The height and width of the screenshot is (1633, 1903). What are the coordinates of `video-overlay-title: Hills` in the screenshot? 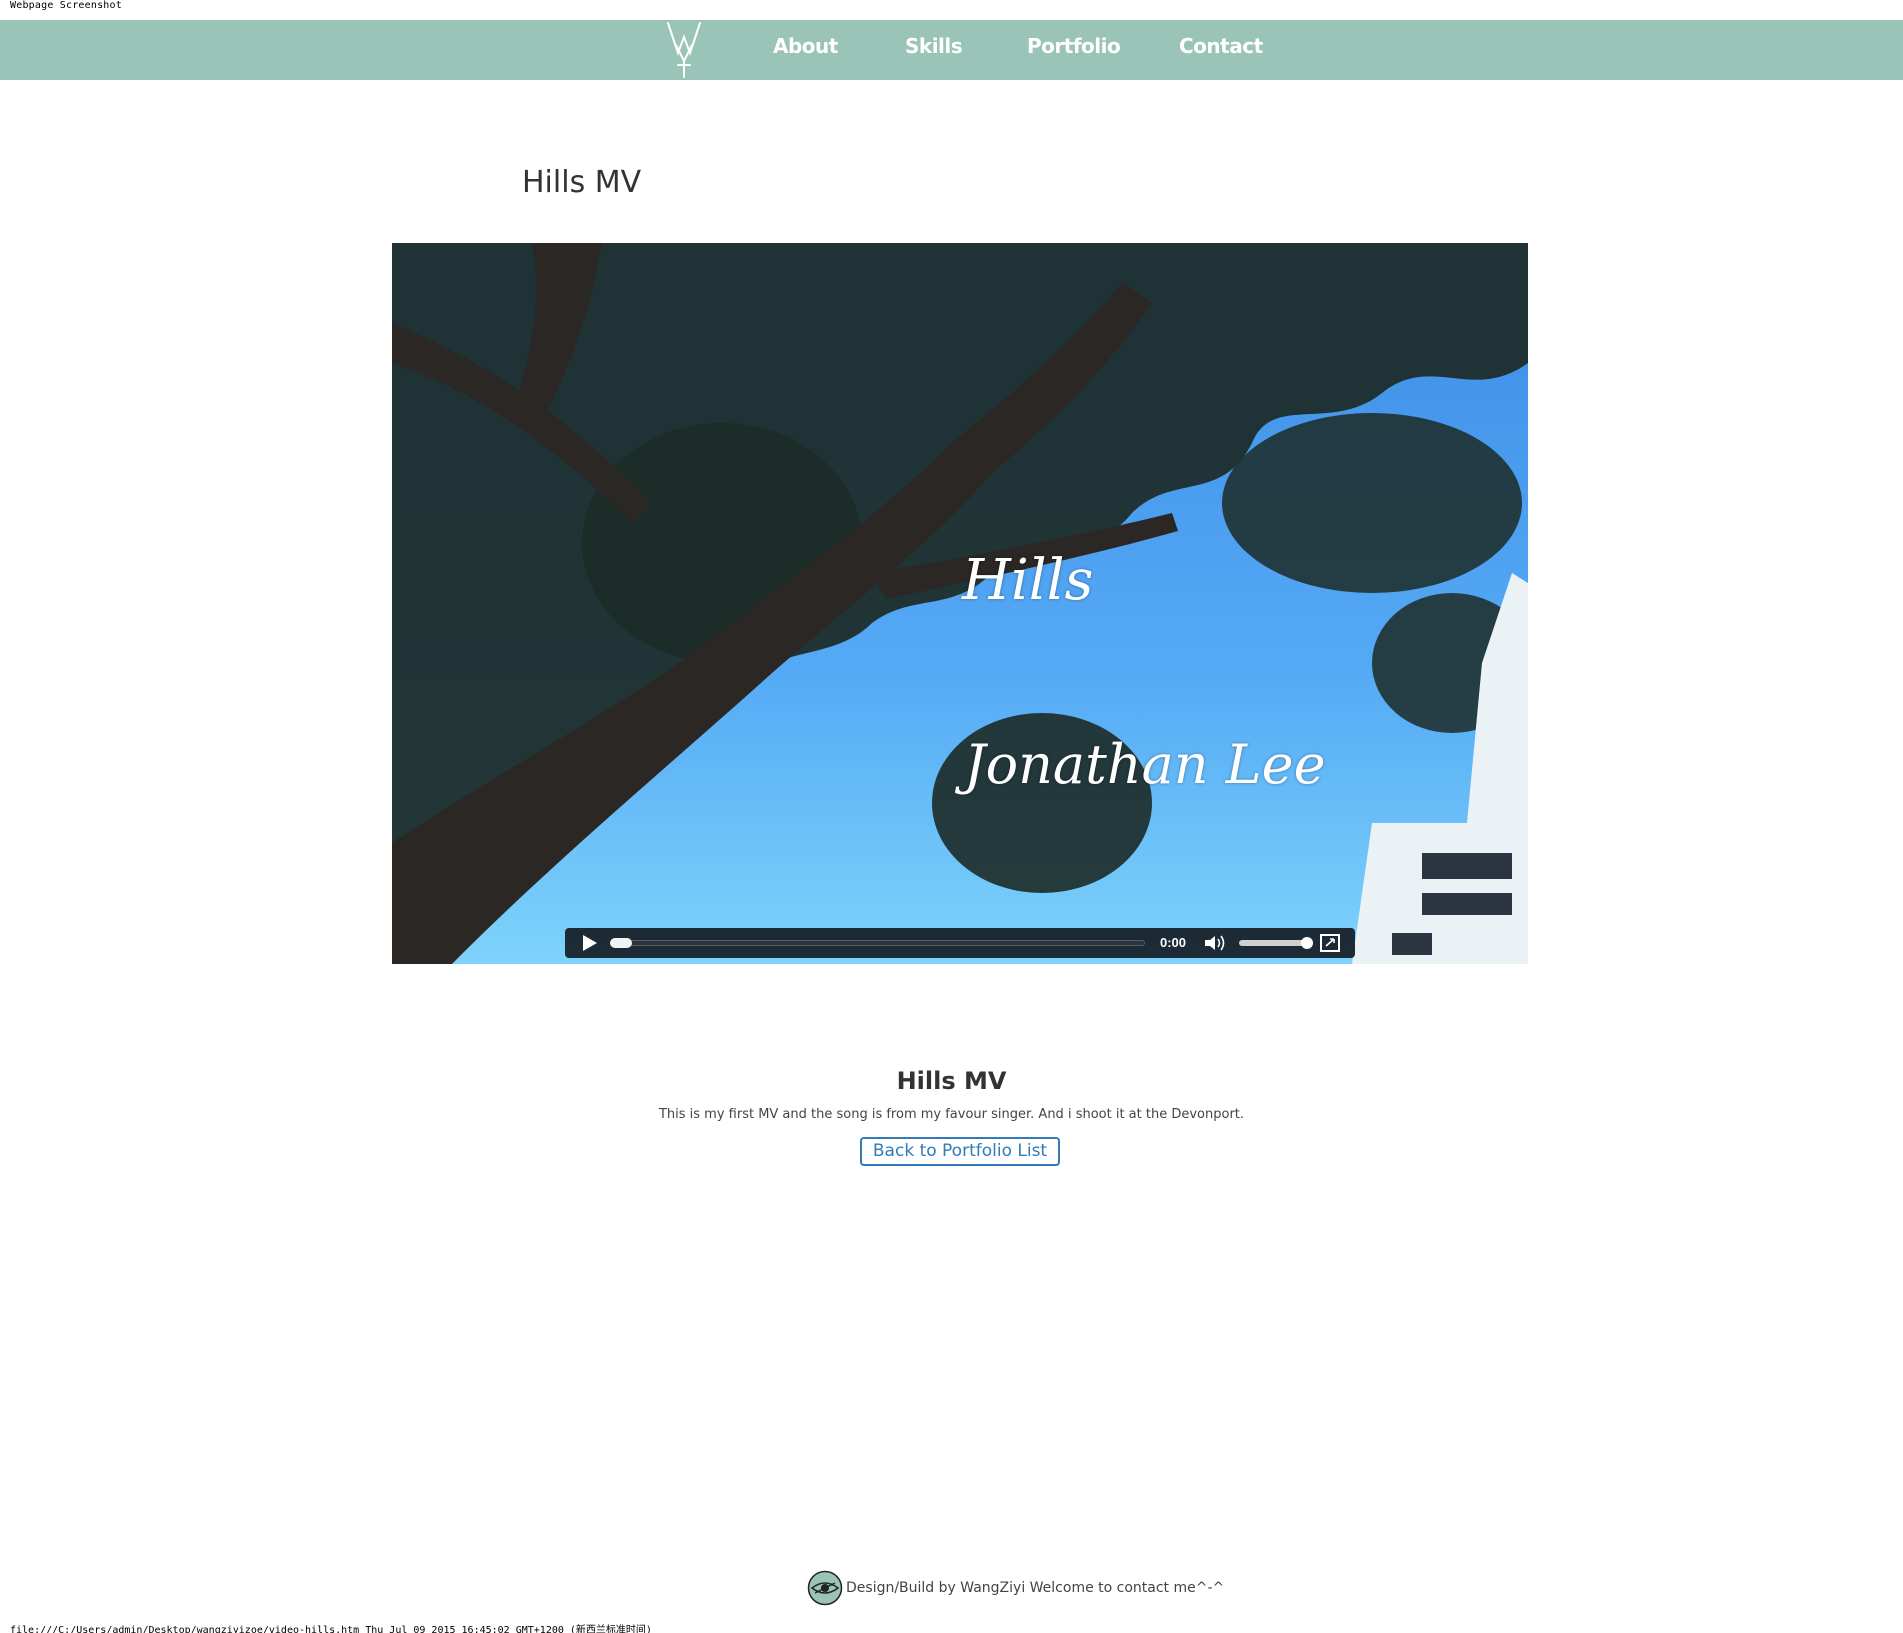 It's located at (1028, 580).